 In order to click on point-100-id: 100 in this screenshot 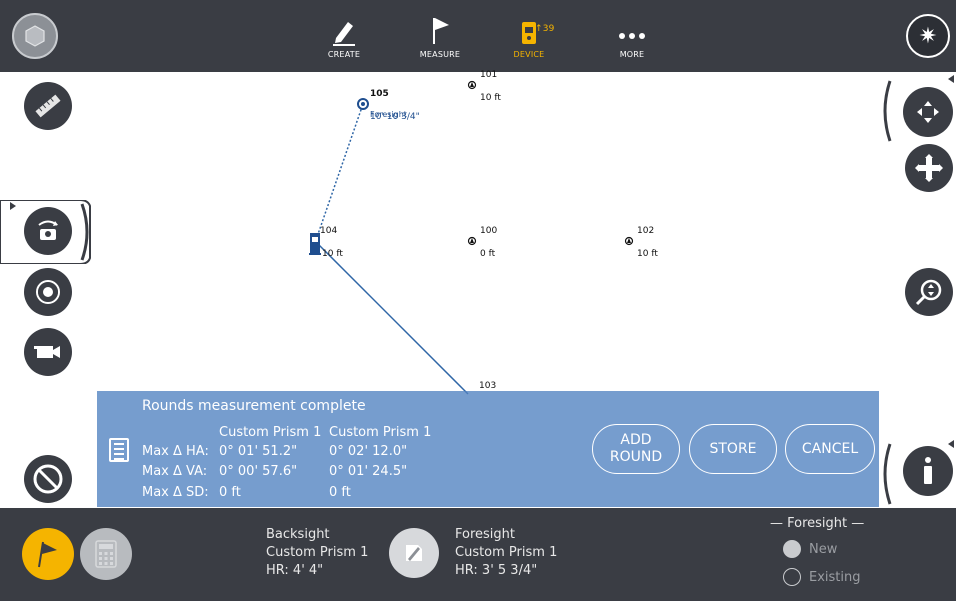, I will do `click(489, 231)`.